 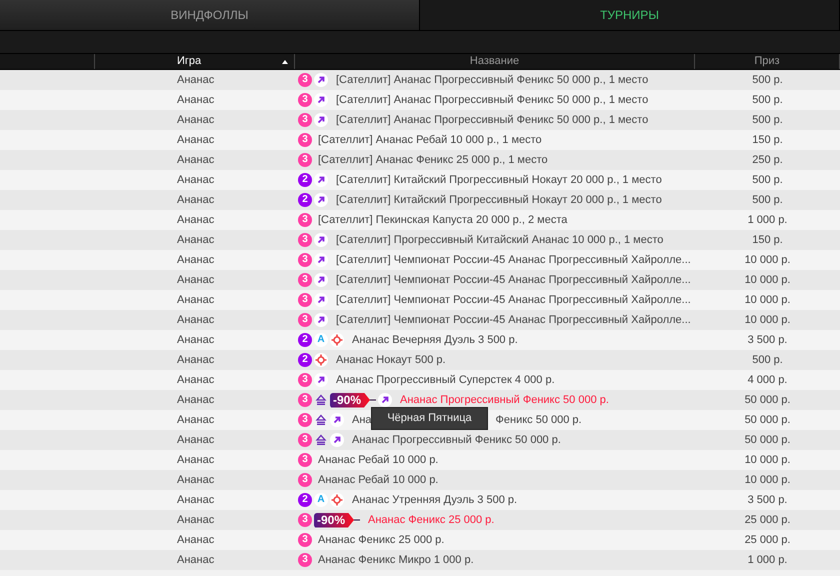 What do you see at coordinates (435, 340) in the screenshot?
I see `tournament-name: Ананас Вечерняя Дуэль 3 500 р.` at bounding box center [435, 340].